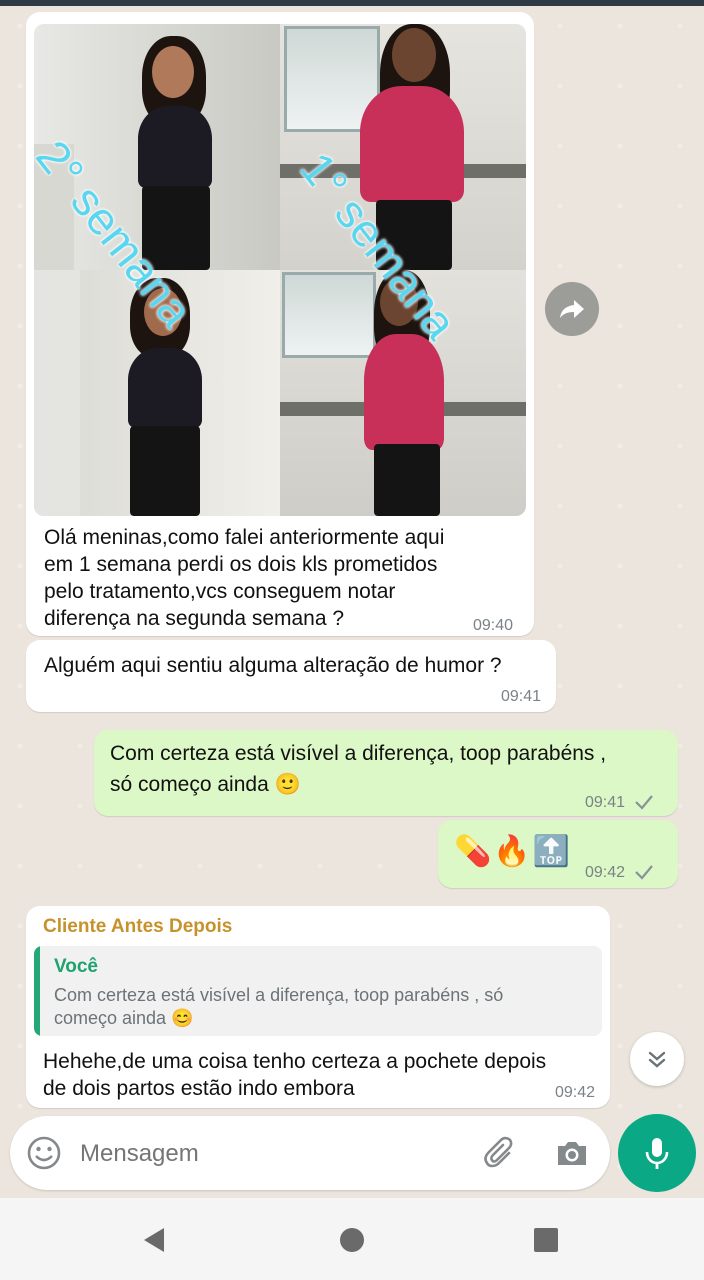 The image size is (704, 1280). I want to click on mic-icon, so click(657, 1153).